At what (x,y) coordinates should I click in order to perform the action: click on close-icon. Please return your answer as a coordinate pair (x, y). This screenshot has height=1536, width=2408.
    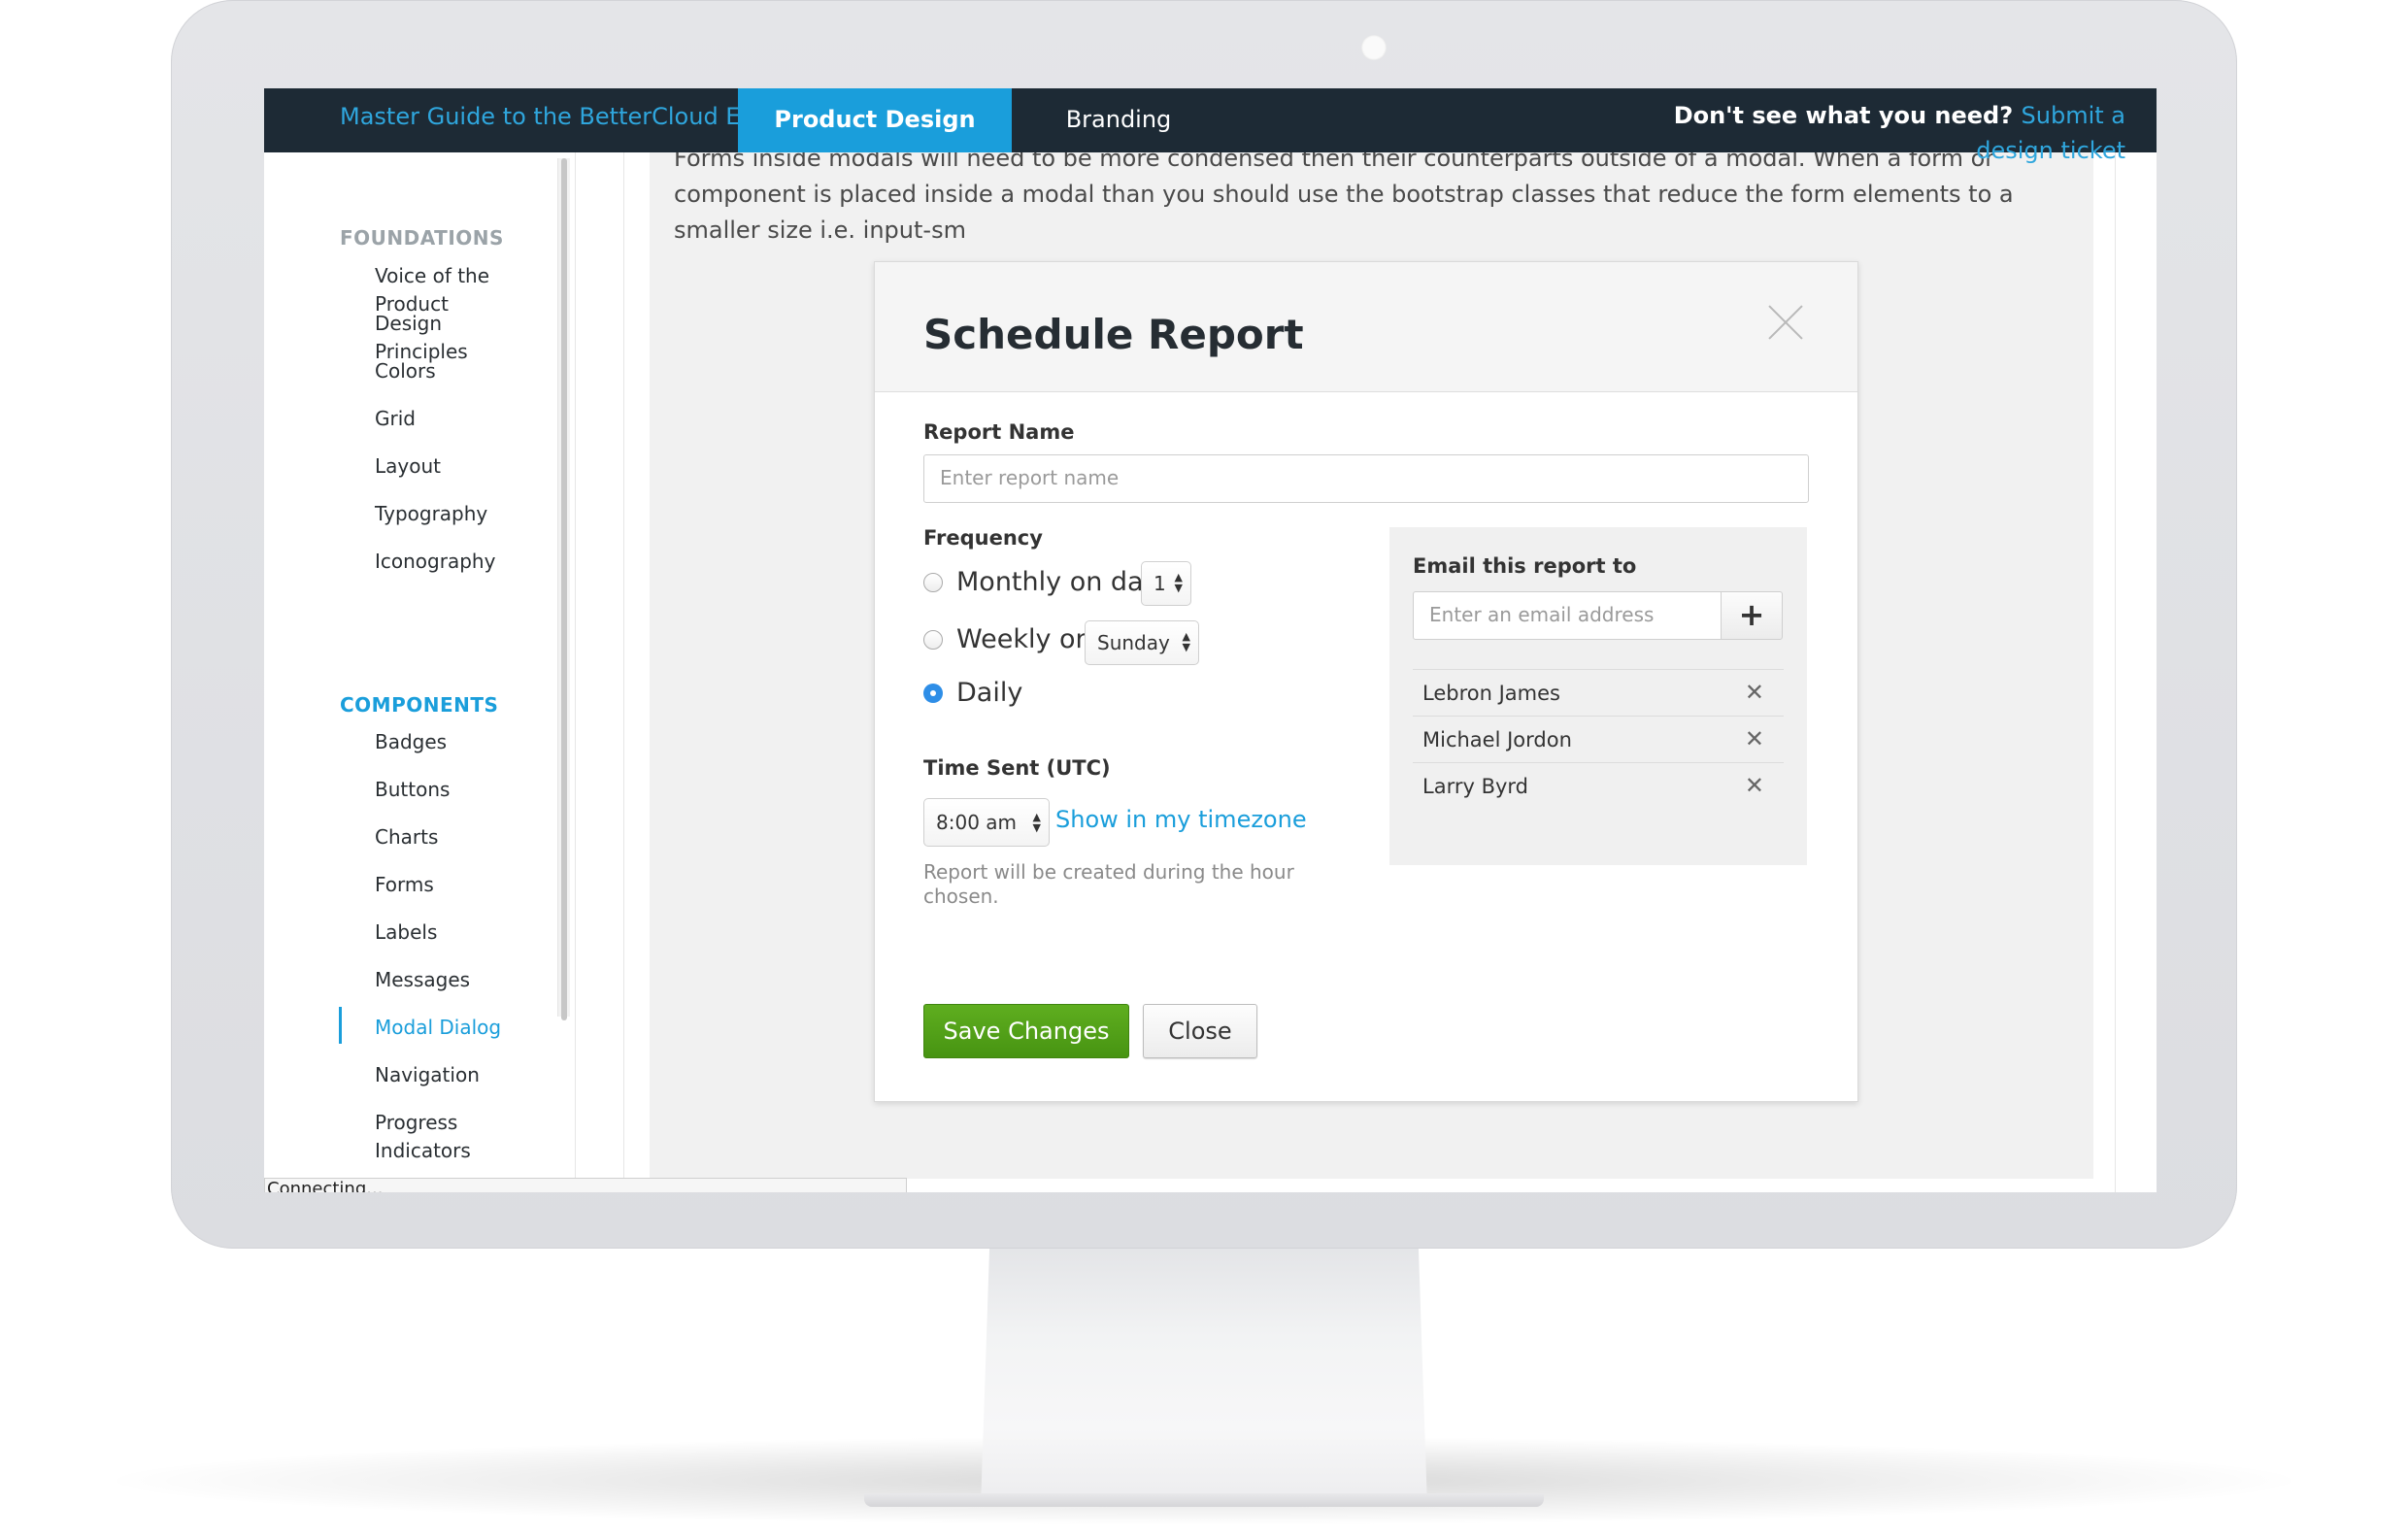
    Looking at the image, I should click on (1786, 322).